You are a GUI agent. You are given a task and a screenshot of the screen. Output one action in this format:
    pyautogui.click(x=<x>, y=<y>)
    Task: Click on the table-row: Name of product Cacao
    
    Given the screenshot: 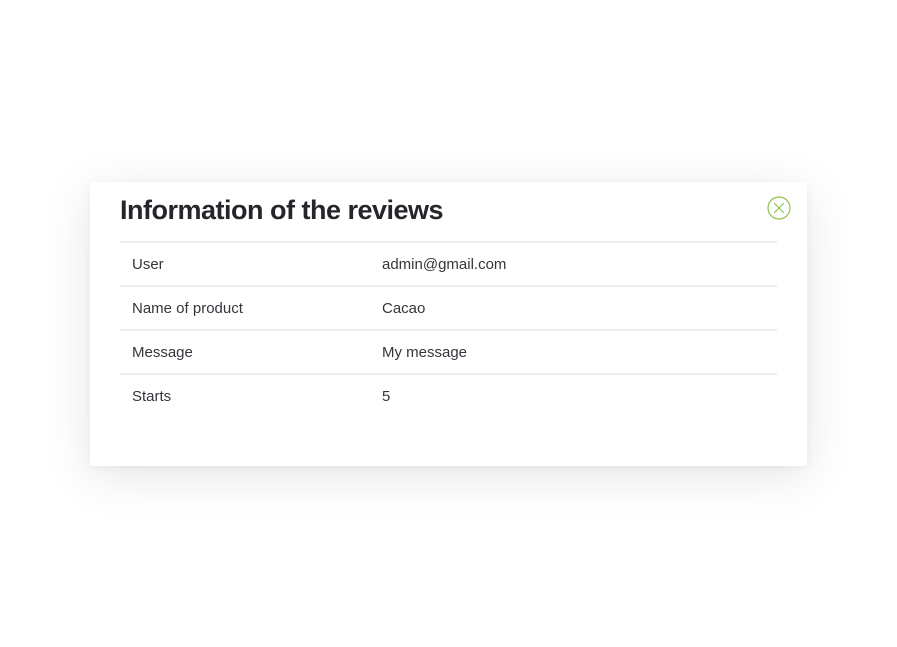 What is the action you would take?
    pyautogui.click(x=448, y=308)
    